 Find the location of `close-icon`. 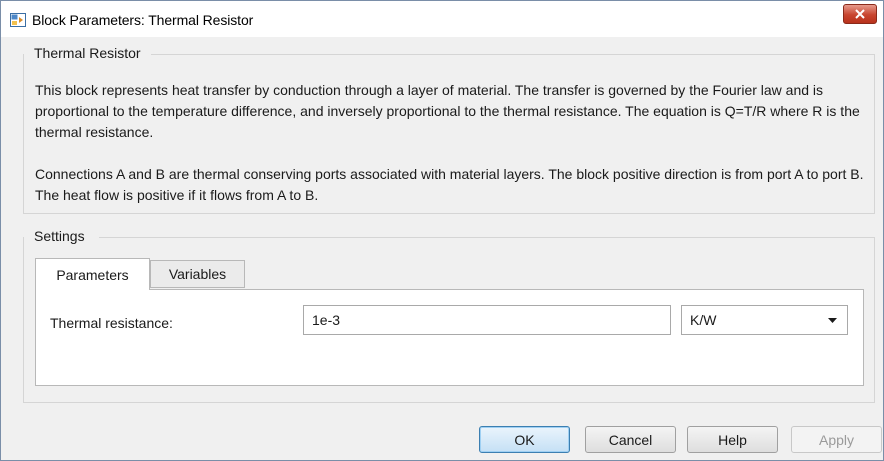

close-icon is located at coordinates (860, 14).